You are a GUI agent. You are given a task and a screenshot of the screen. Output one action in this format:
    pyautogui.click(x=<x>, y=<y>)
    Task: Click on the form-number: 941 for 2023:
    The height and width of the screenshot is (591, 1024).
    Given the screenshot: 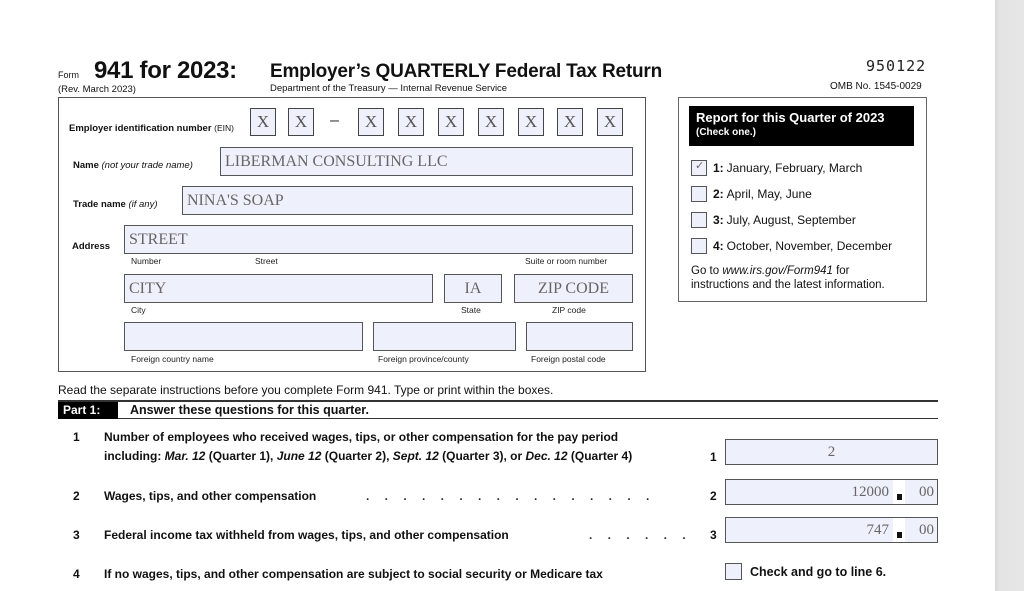 What is the action you would take?
    pyautogui.click(x=165, y=70)
    